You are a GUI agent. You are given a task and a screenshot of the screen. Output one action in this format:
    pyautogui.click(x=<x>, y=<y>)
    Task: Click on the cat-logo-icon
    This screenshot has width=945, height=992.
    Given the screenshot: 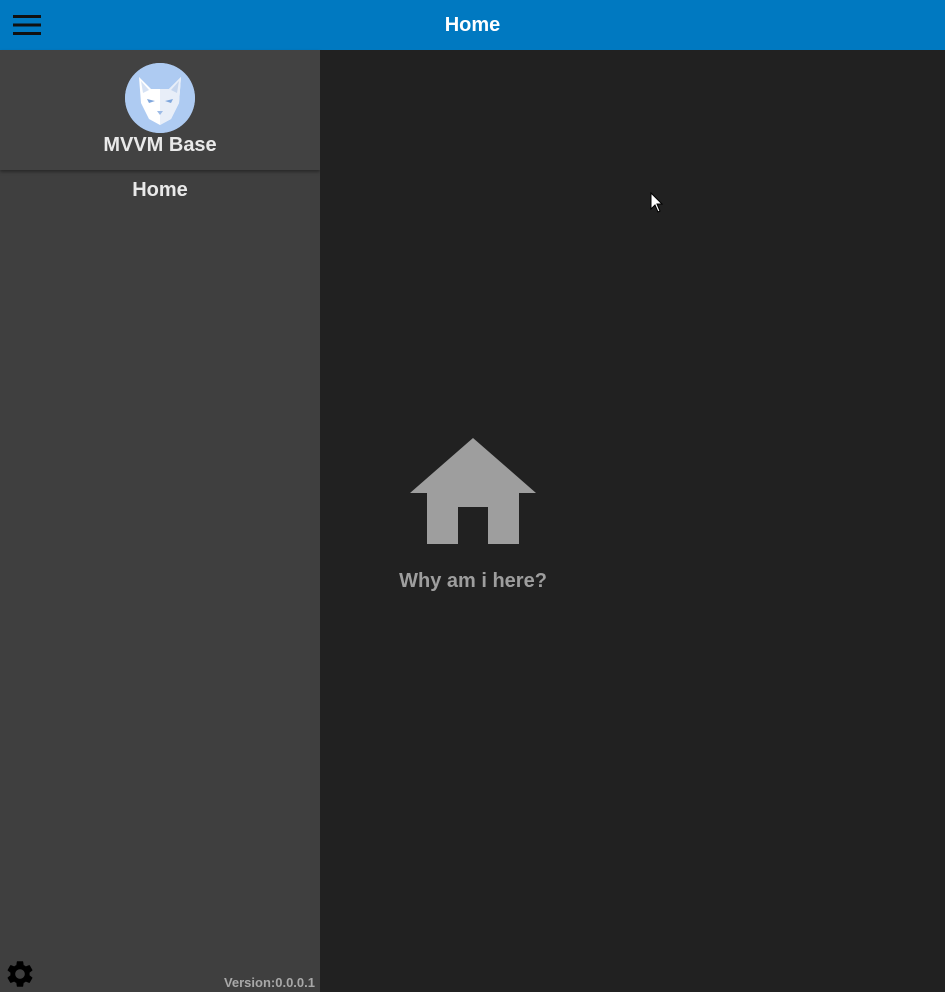 What is the action you would take?
    pyautogui.click(x=160, y=98)
    